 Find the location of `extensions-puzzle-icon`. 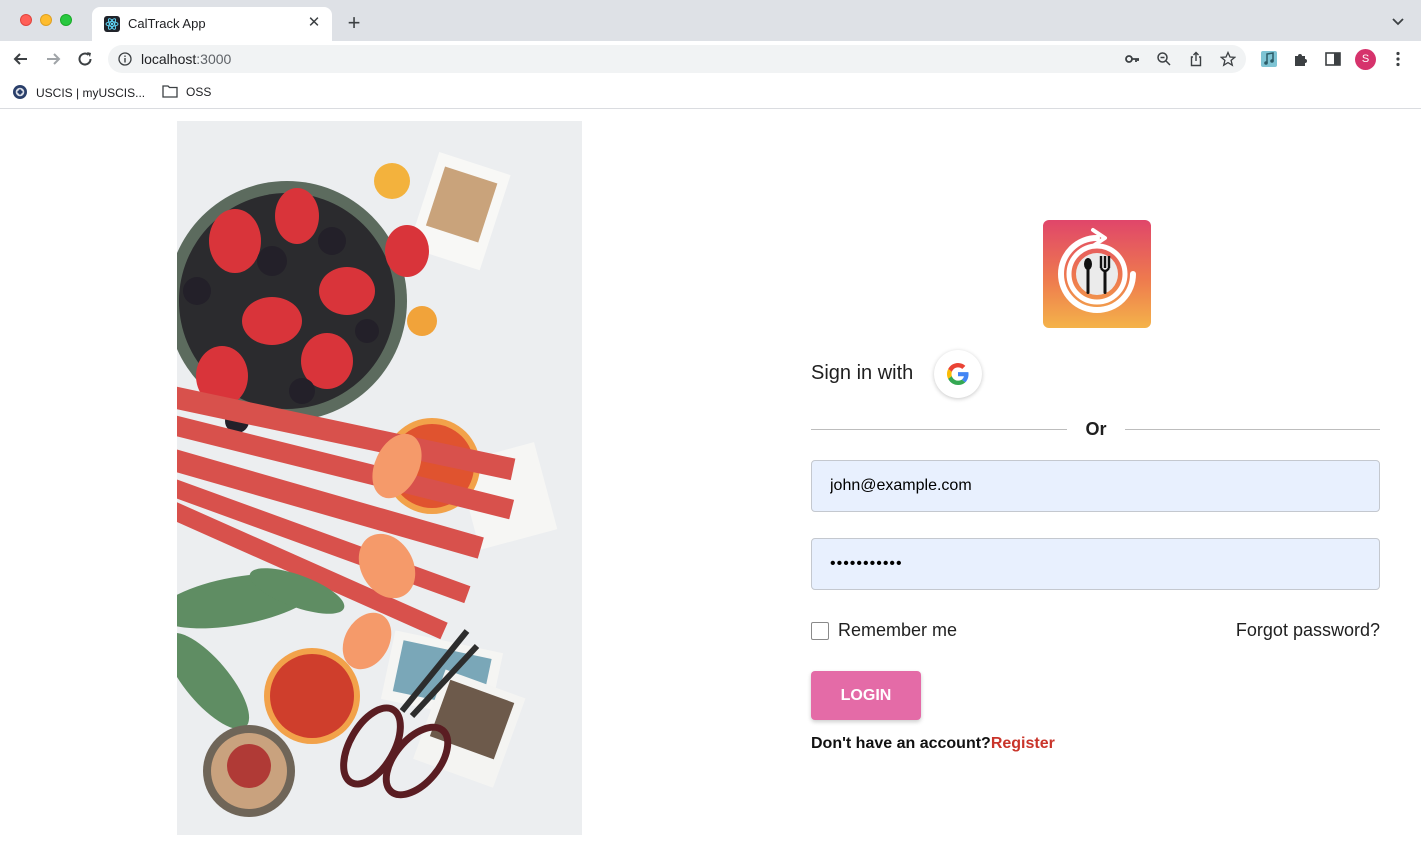

extensions-puzzle-icon is located at coordinates (1301, 59).